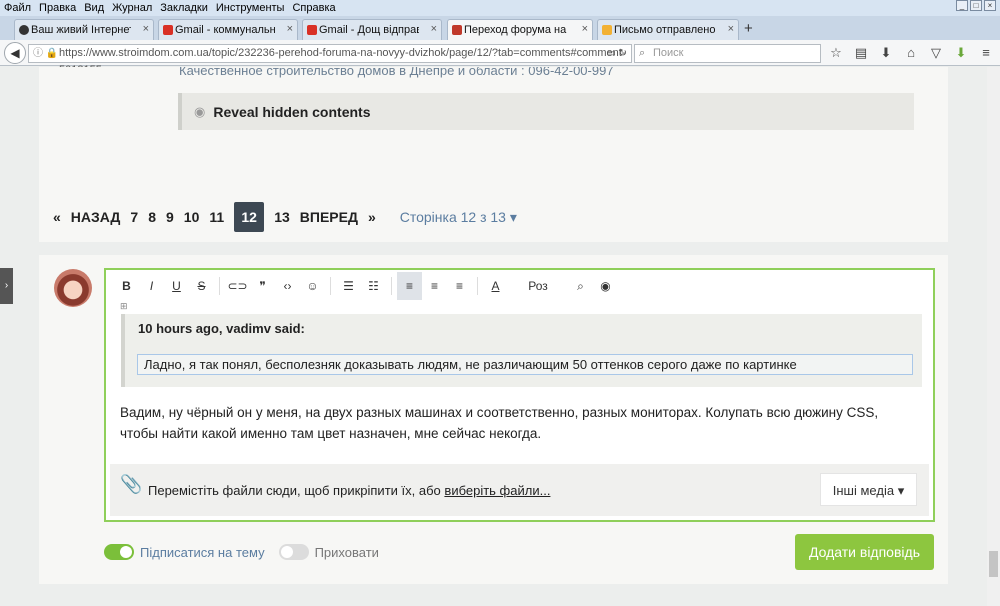  What do you see at coordinates (184, 8) in the screenshot?
I see `menu-bookmarks: Закладки` at bounding box center [184, 8].